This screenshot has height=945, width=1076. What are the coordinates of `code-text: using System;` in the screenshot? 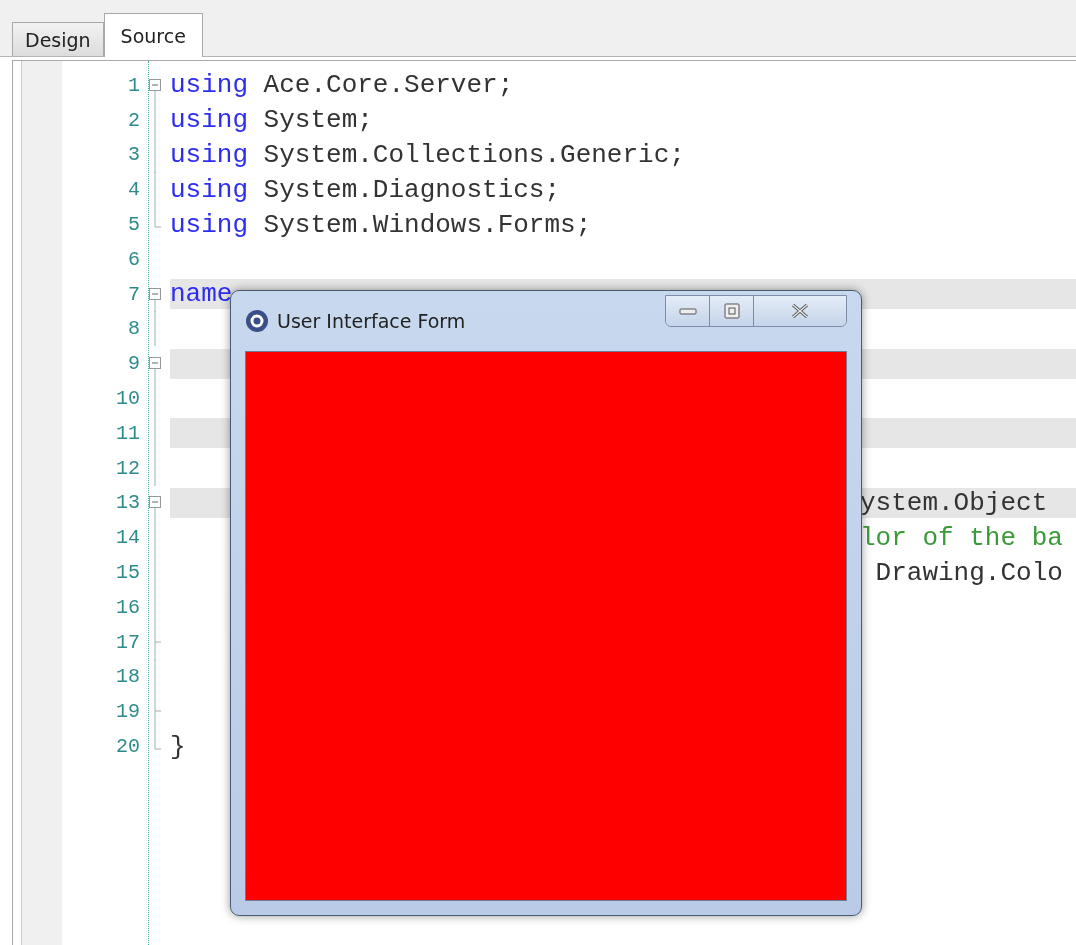 It's located at (271, 120).